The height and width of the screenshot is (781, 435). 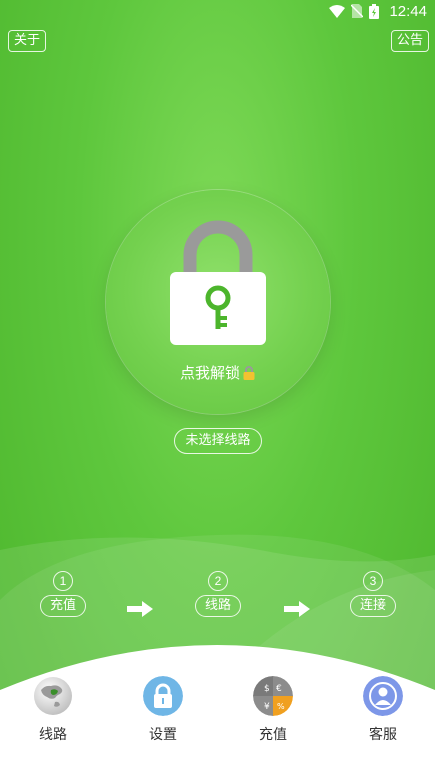 What do you see at coordinates (63, 581) in the screenshot?
I see `step-1-number: 1` at bounding box center [63, 581].